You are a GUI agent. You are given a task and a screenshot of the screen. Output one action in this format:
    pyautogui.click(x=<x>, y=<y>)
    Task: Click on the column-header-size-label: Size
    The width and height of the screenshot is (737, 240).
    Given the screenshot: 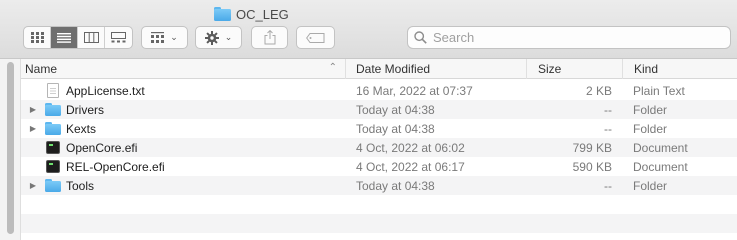 What is the action you would take?
    pyautogui.click(x=550, y=69)
    